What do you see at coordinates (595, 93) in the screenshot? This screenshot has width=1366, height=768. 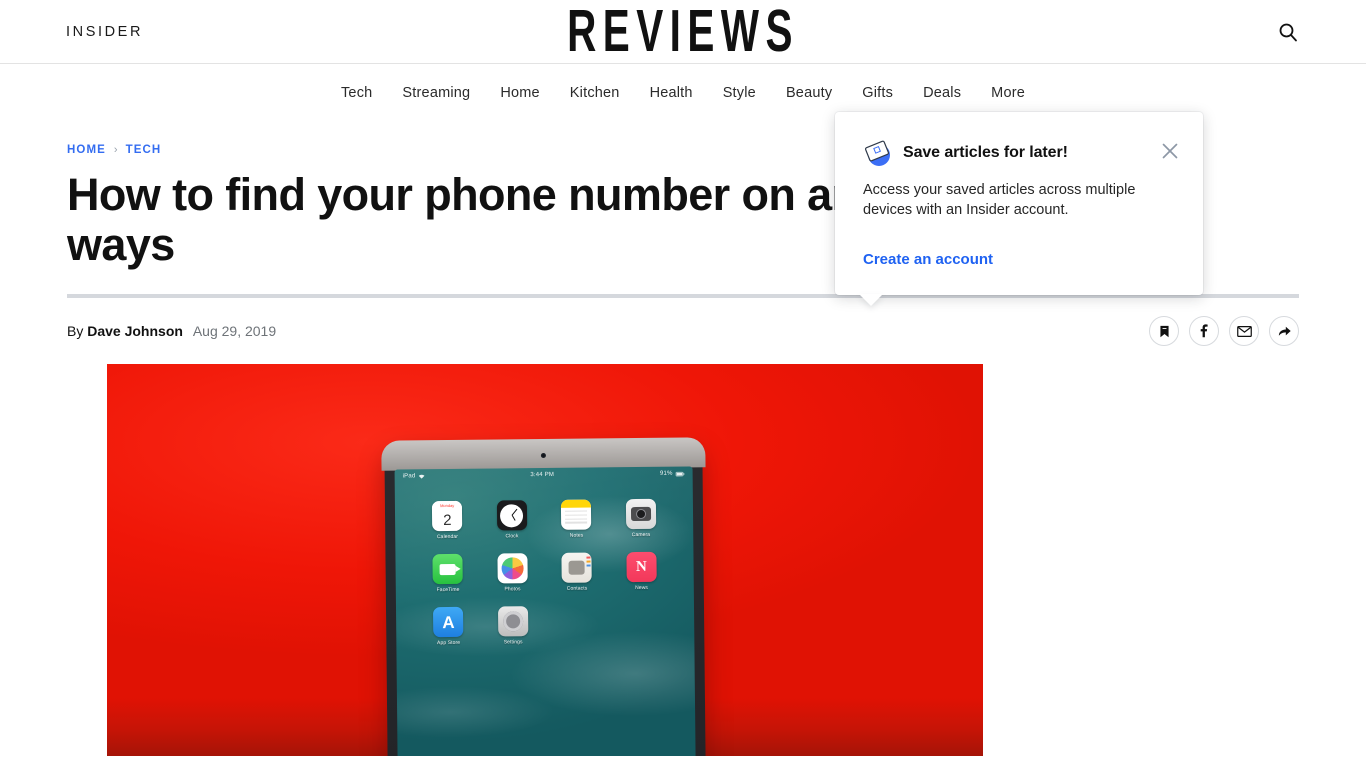 I see `nav-item-kitchen: Kitchen` at bounding box center [595, 93].